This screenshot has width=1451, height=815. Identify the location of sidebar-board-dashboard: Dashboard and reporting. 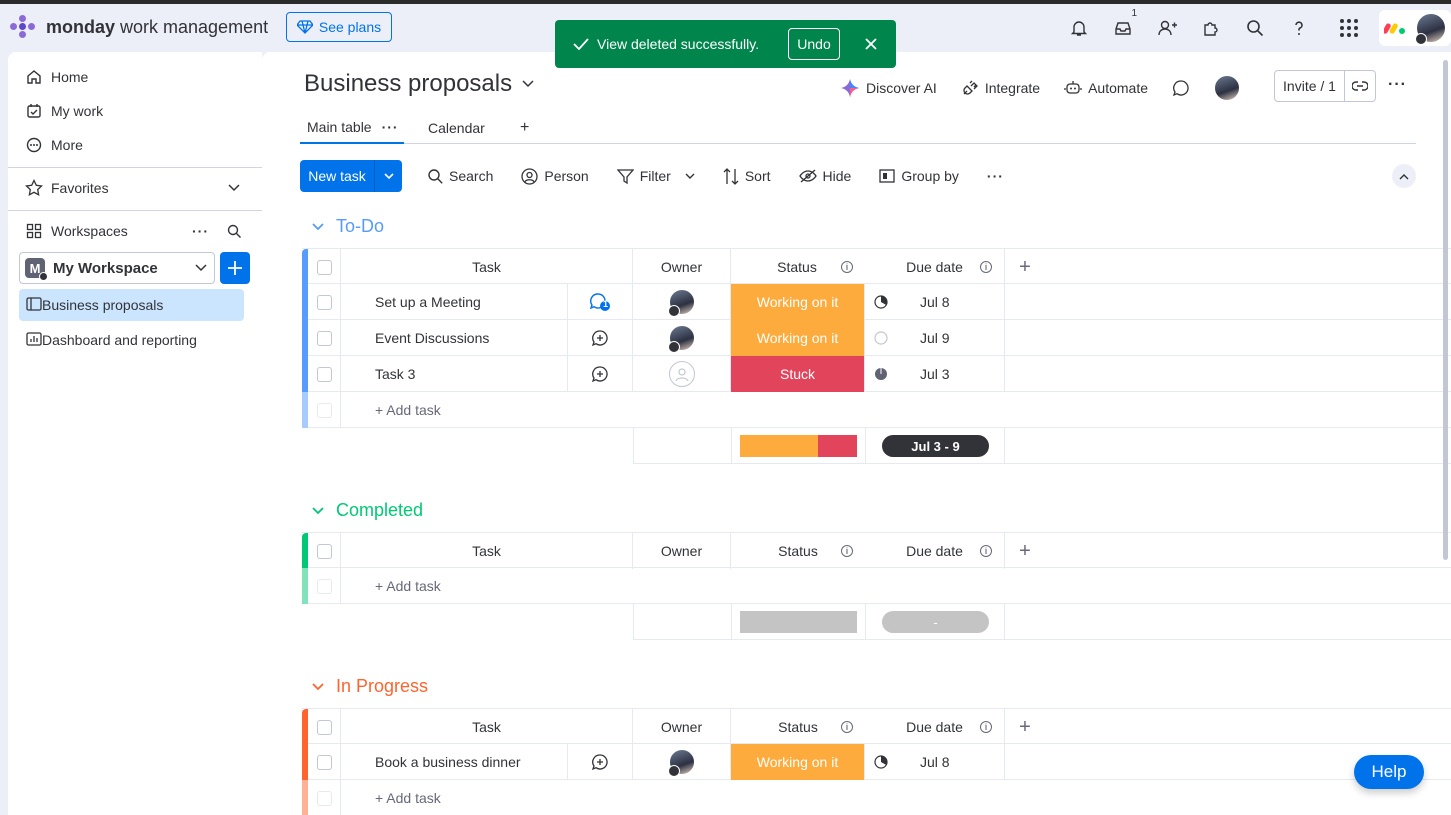
(131, 340).